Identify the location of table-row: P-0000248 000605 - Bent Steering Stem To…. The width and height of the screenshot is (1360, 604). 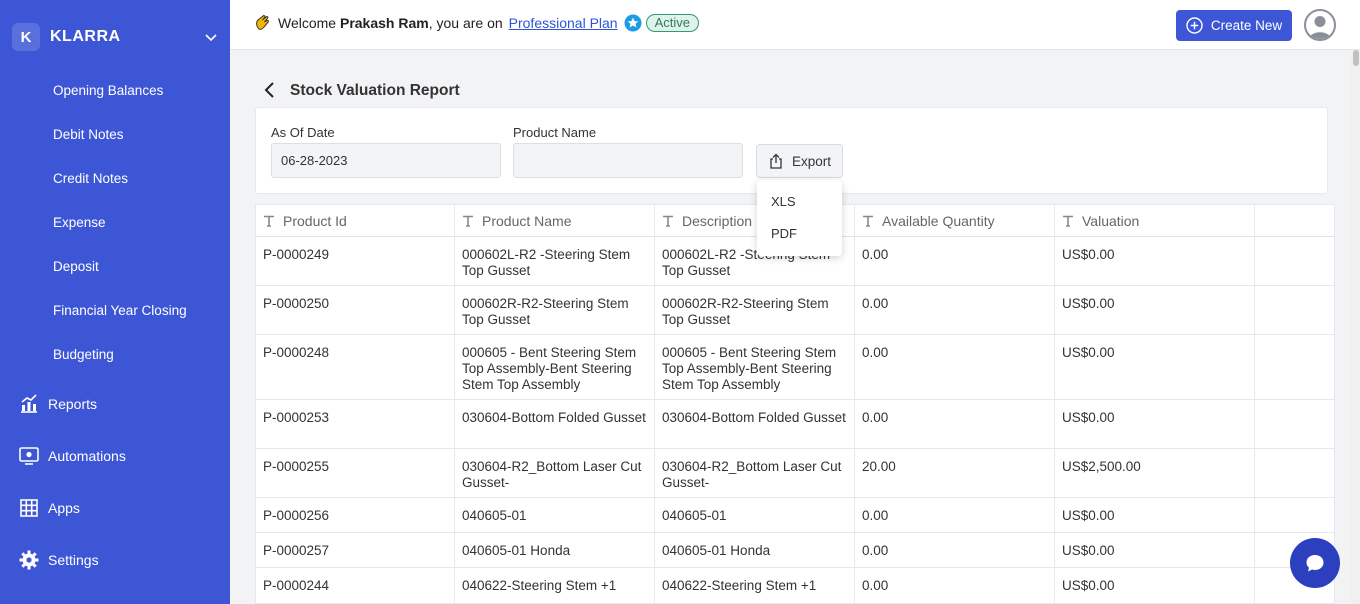
(795, 367).